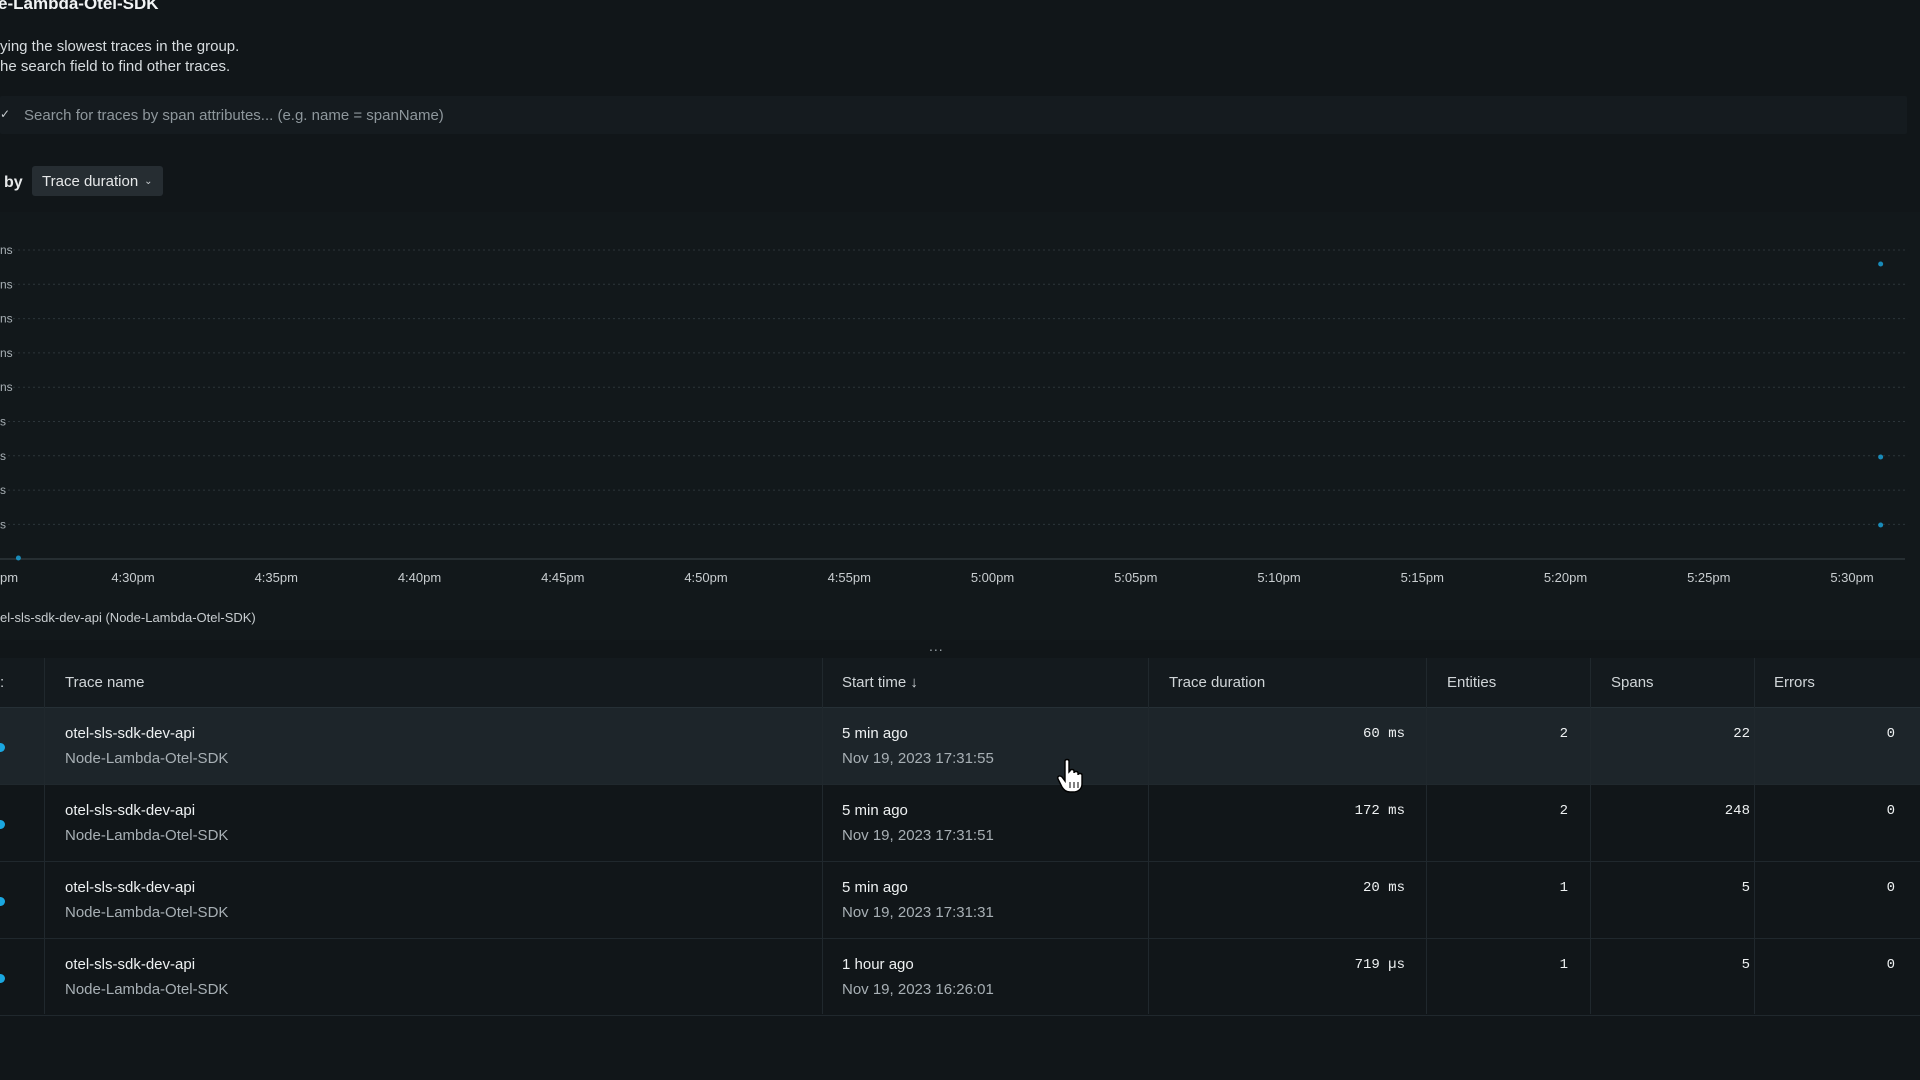 The width and height of the screenshot is (1920, 1080). Describe the element at coordinates (1135, 577) in the screenshot. I see `x-tick-label: 5:05pm` at that location.